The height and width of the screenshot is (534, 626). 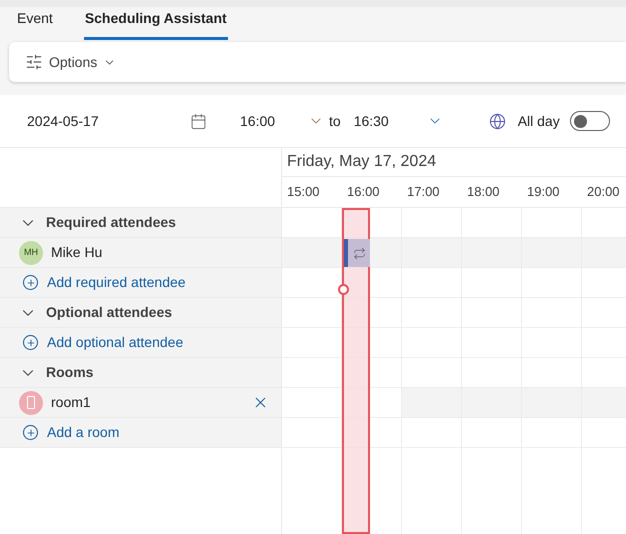 What do you see at coordinates (71, 402) in the screenshot?
I see `room-name: room1` at bounding box center [71, 402].